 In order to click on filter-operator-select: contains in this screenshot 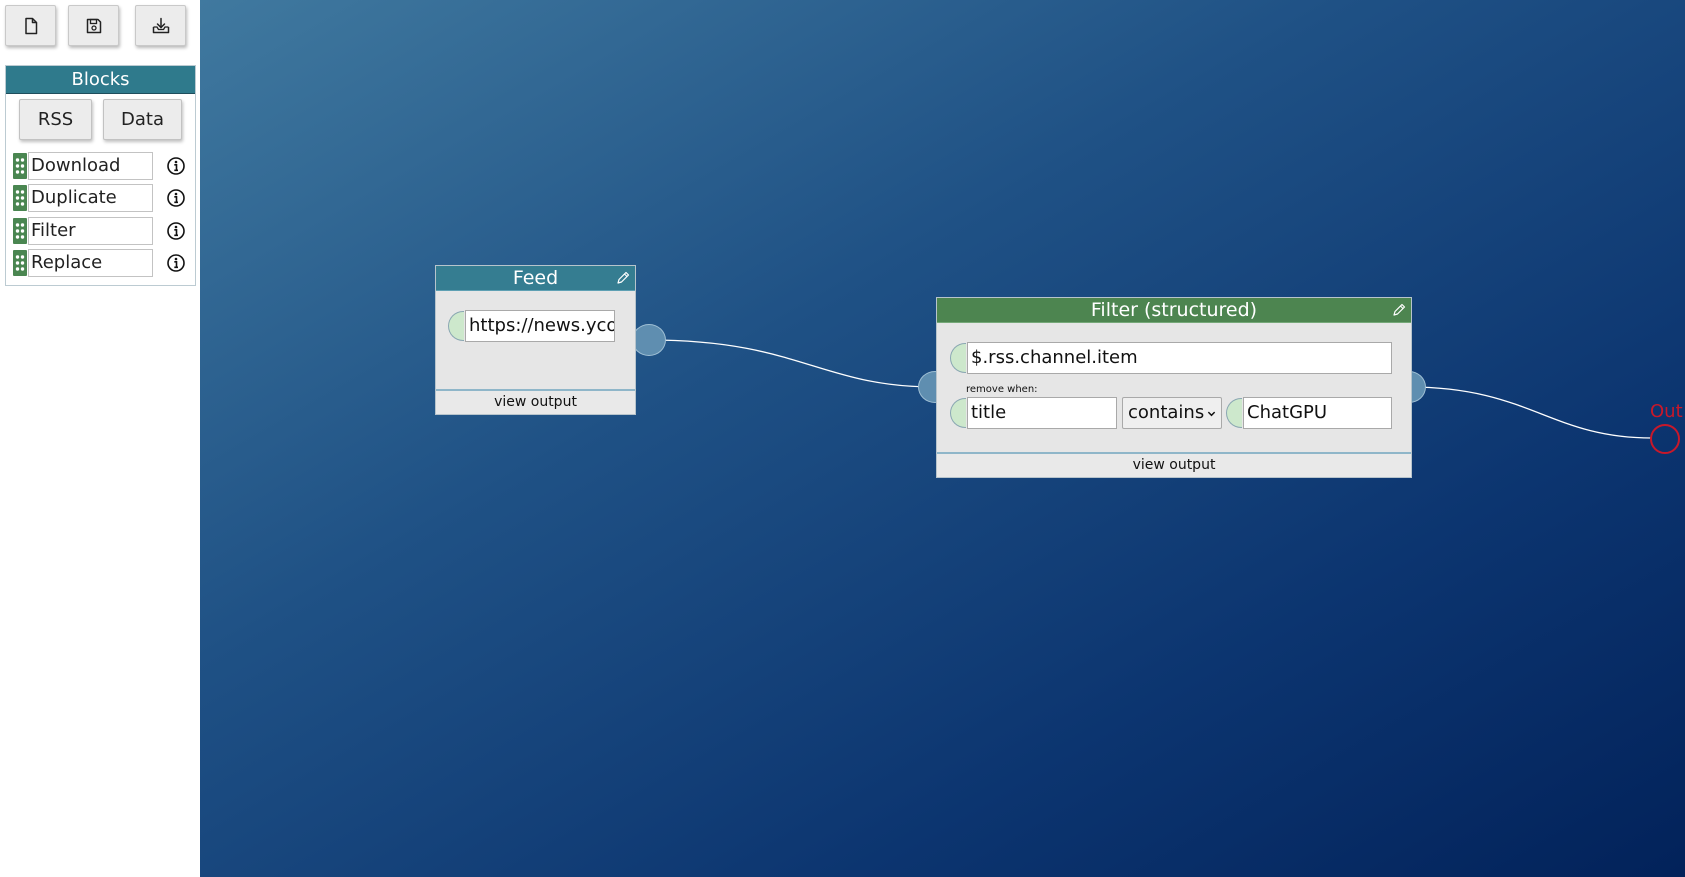, I will do `click(1172, 413)`.